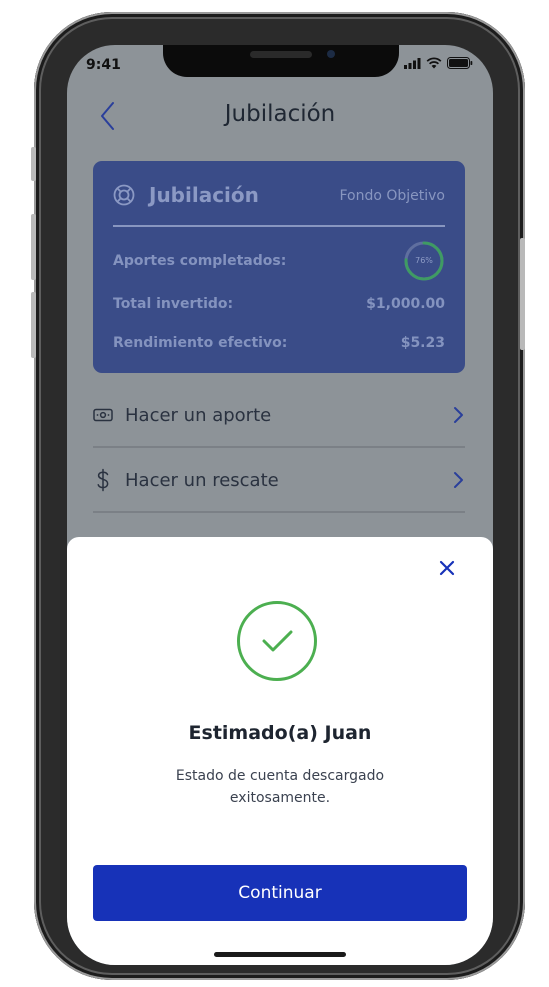 This screenshot has height=987, width=549. I want to click on effective-return-label: Rendimiento efectivo:, so click(200, 343).